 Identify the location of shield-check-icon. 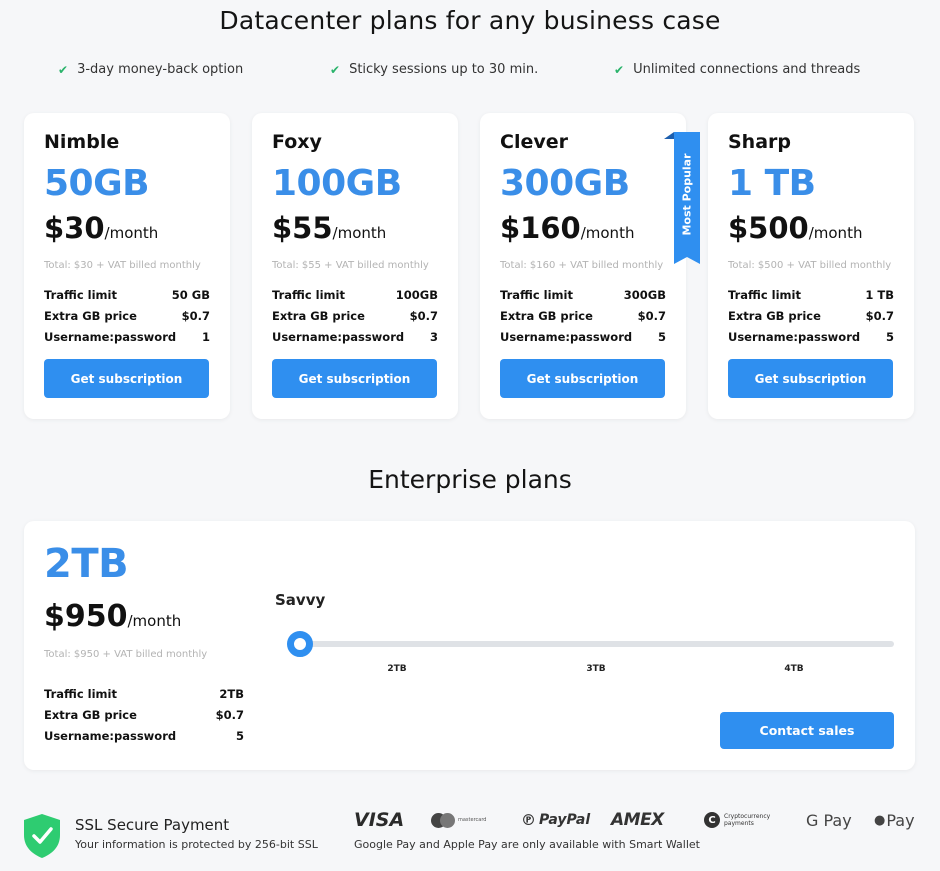
(42, 836).